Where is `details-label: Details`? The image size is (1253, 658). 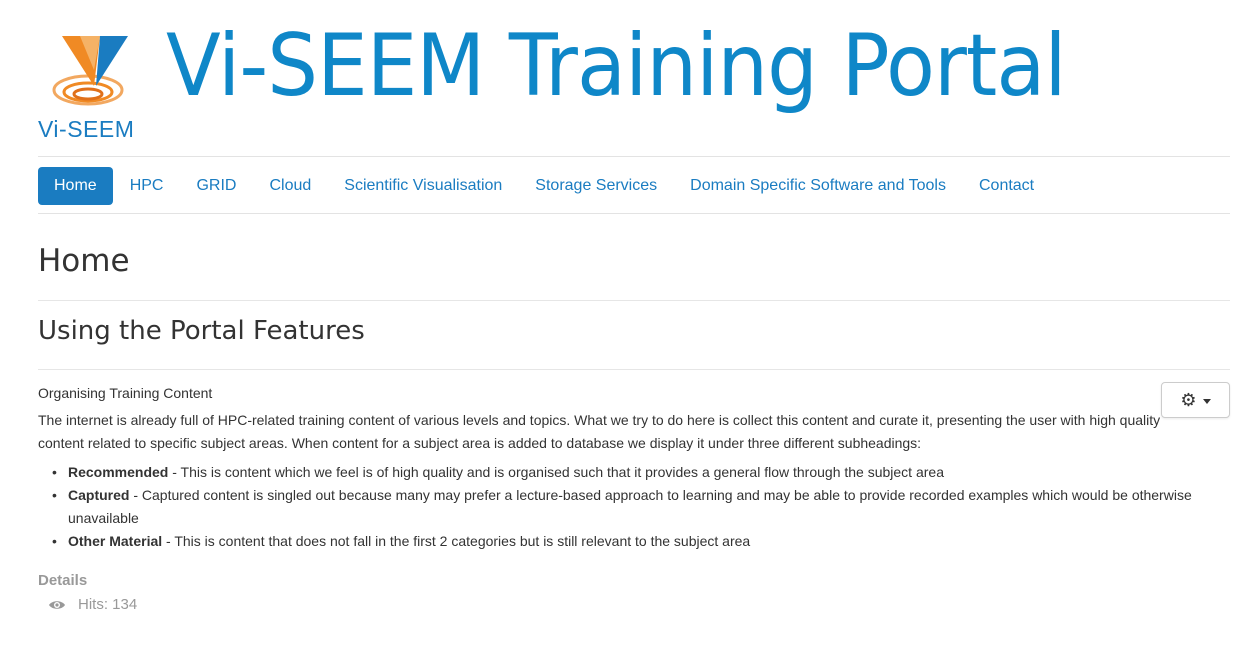 details-label: Details is located at coordinates (63, 580).